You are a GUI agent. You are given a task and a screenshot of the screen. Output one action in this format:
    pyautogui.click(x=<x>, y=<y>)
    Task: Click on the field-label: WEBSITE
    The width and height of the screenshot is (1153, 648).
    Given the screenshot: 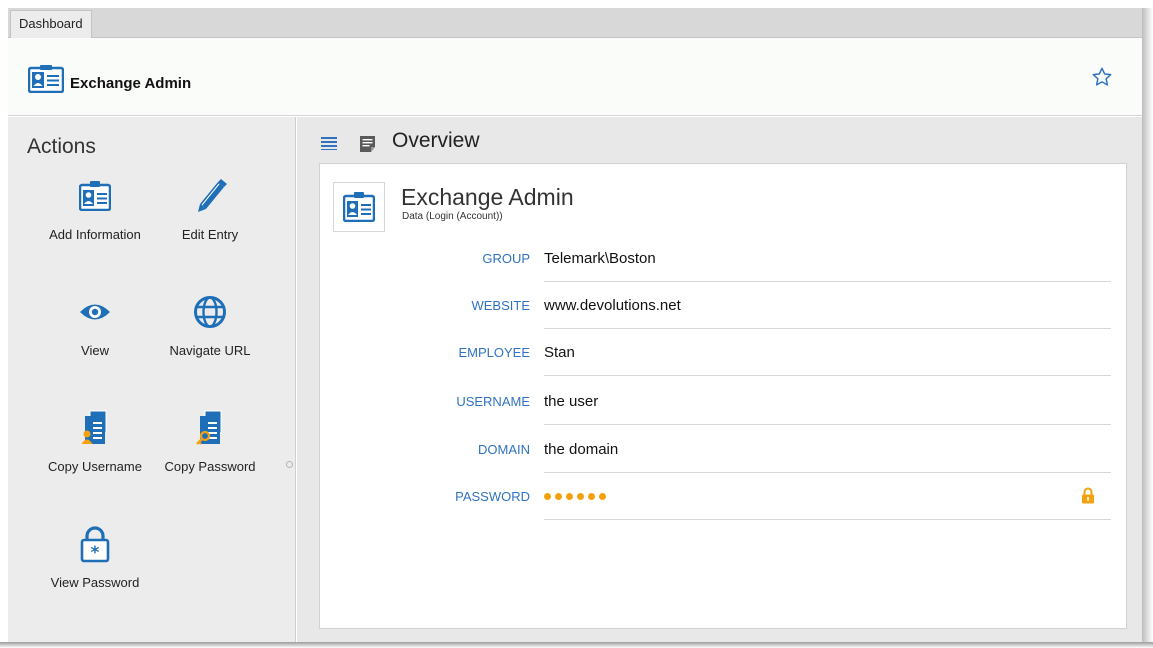 What is the action you would take?
    pyautogui.click(x=500, y=305)
    